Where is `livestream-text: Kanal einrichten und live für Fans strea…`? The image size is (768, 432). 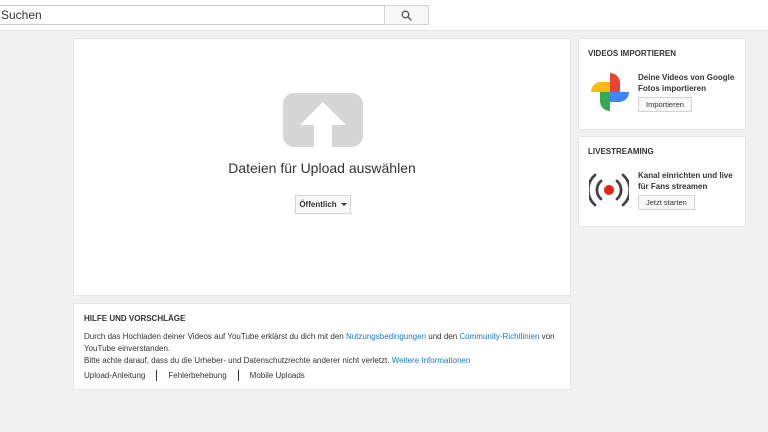 livestream-text: Kanal einrichten und live für Fans strea… is located at coordinates (685, 181).